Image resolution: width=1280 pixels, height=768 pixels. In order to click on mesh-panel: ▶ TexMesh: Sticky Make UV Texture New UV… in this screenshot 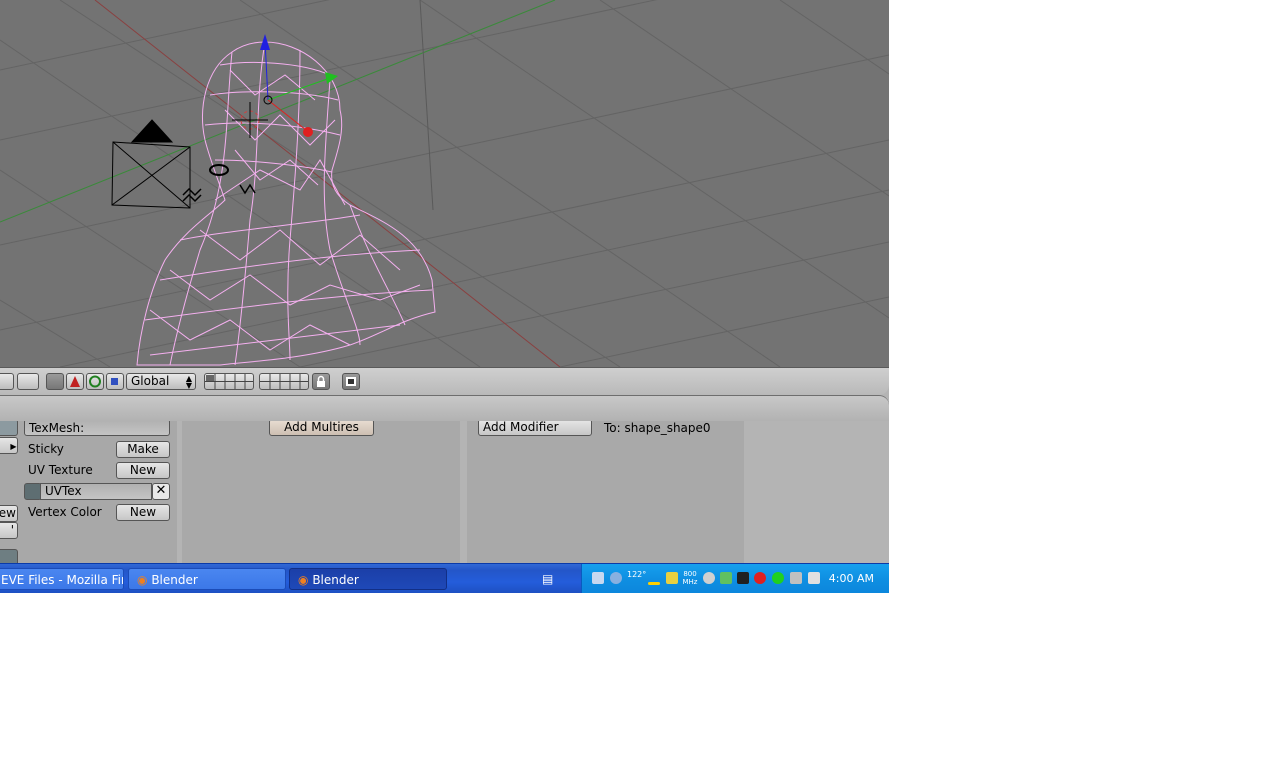, I will do `click(88, 492)`.